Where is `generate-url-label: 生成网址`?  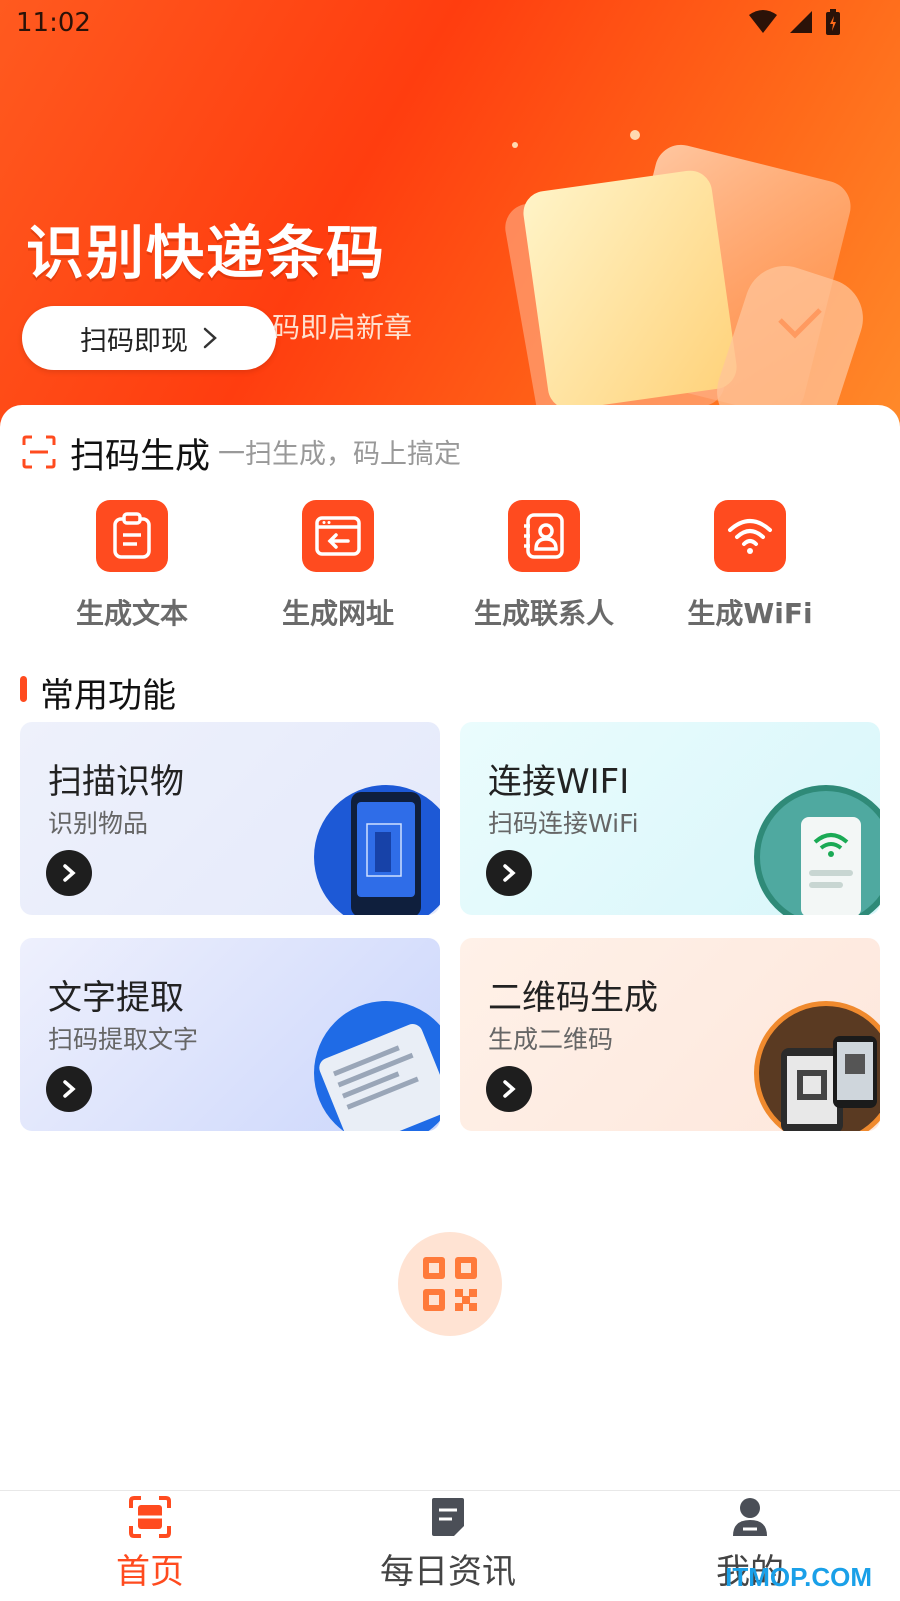
generate-url-label: 生成网址 is located at coordinates (337, 613).